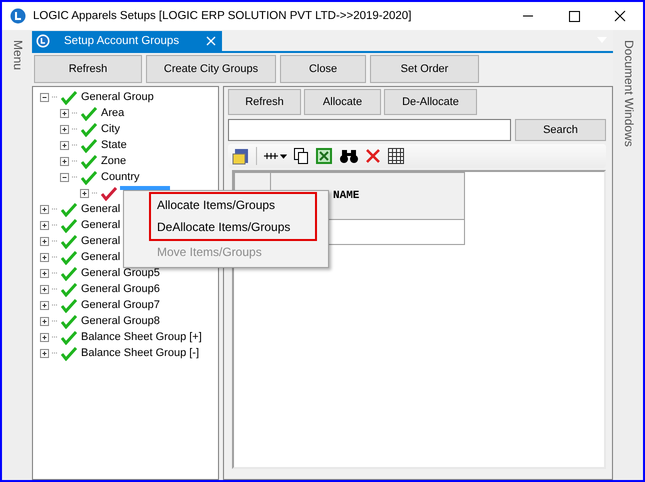  I want to click on search-field, so click(369, 130).